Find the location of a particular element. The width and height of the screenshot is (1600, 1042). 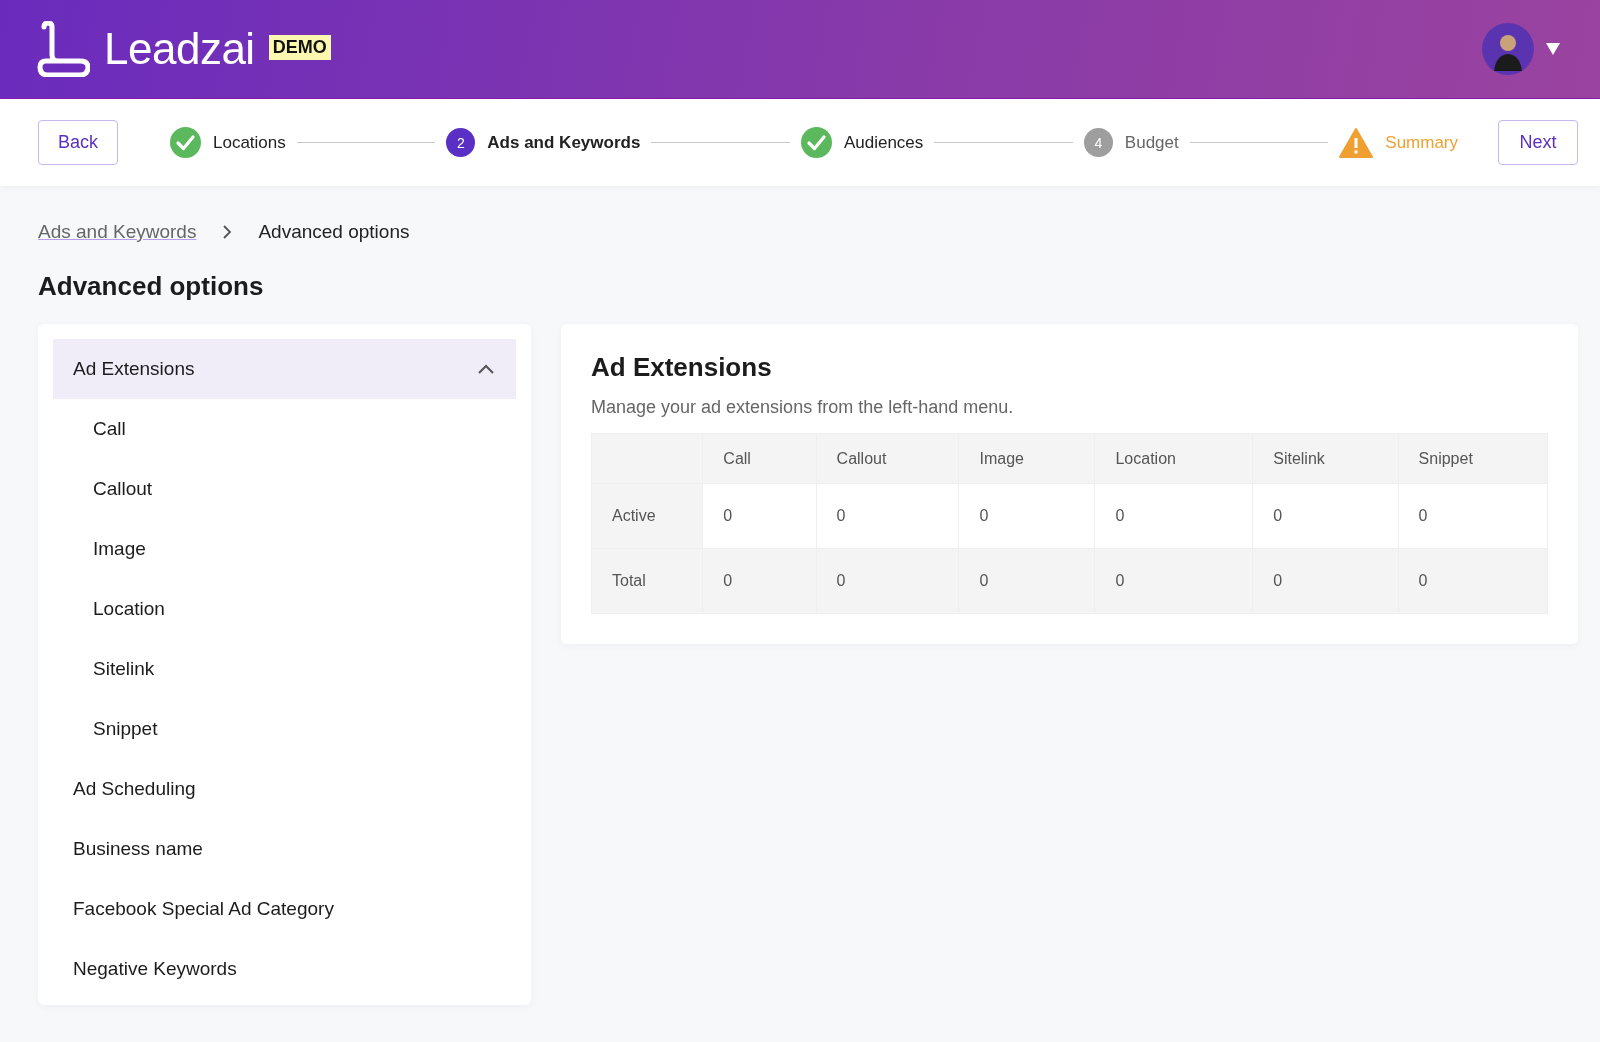

row-header: Active is located at coordinates (647, 516).